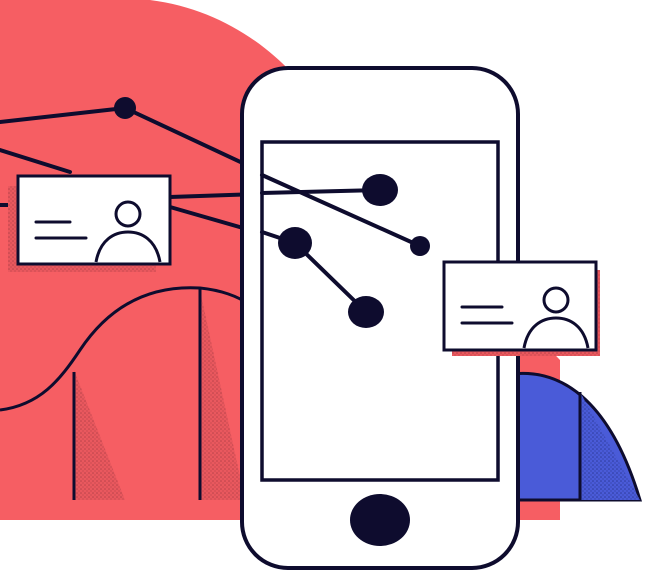 This screenshot has height=571, width=648. What do you see at coordinates (520, 306) in the screenshot?
I see `profile-card-right` at bounding box center [520, 306].